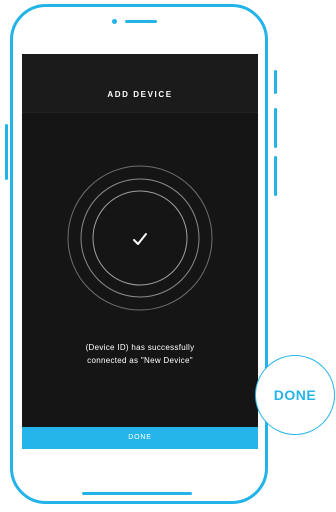  I want to click on success-indicator, so click(140, 238).